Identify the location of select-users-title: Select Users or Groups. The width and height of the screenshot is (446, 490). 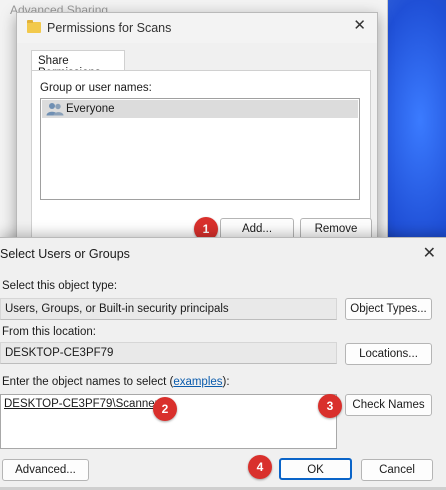
(65, 254).